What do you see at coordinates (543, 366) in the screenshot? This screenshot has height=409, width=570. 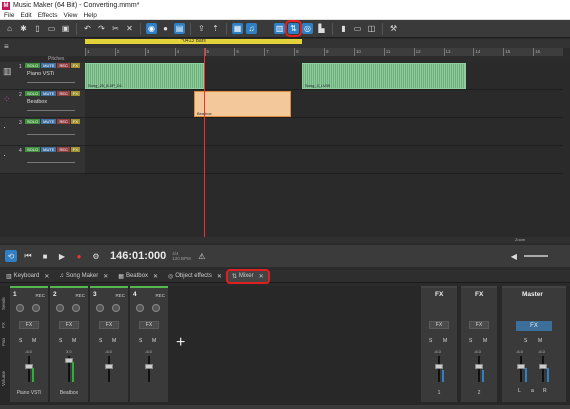 I see `right-volume-fader` at bounding box center [543, 366].